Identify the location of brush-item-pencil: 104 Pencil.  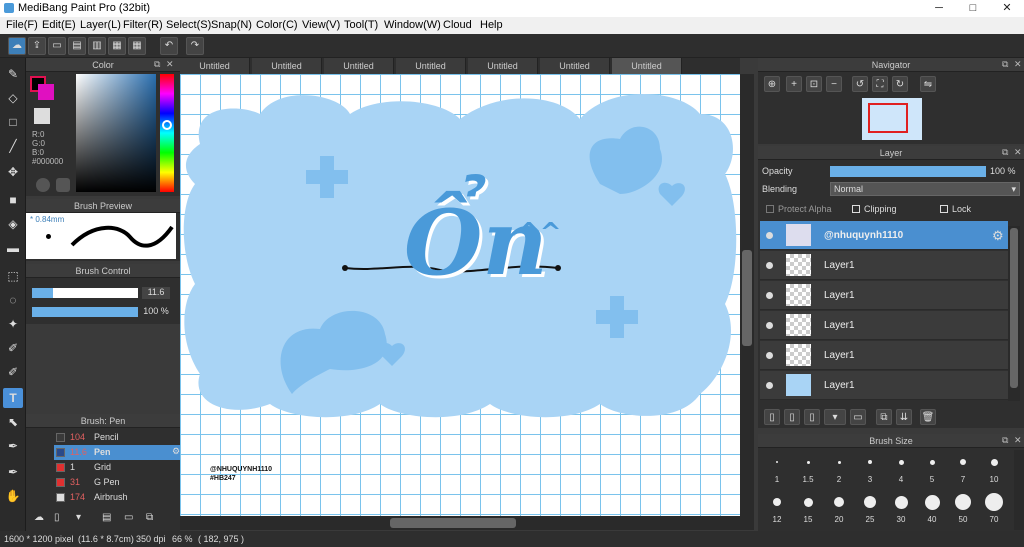
(119, 437).